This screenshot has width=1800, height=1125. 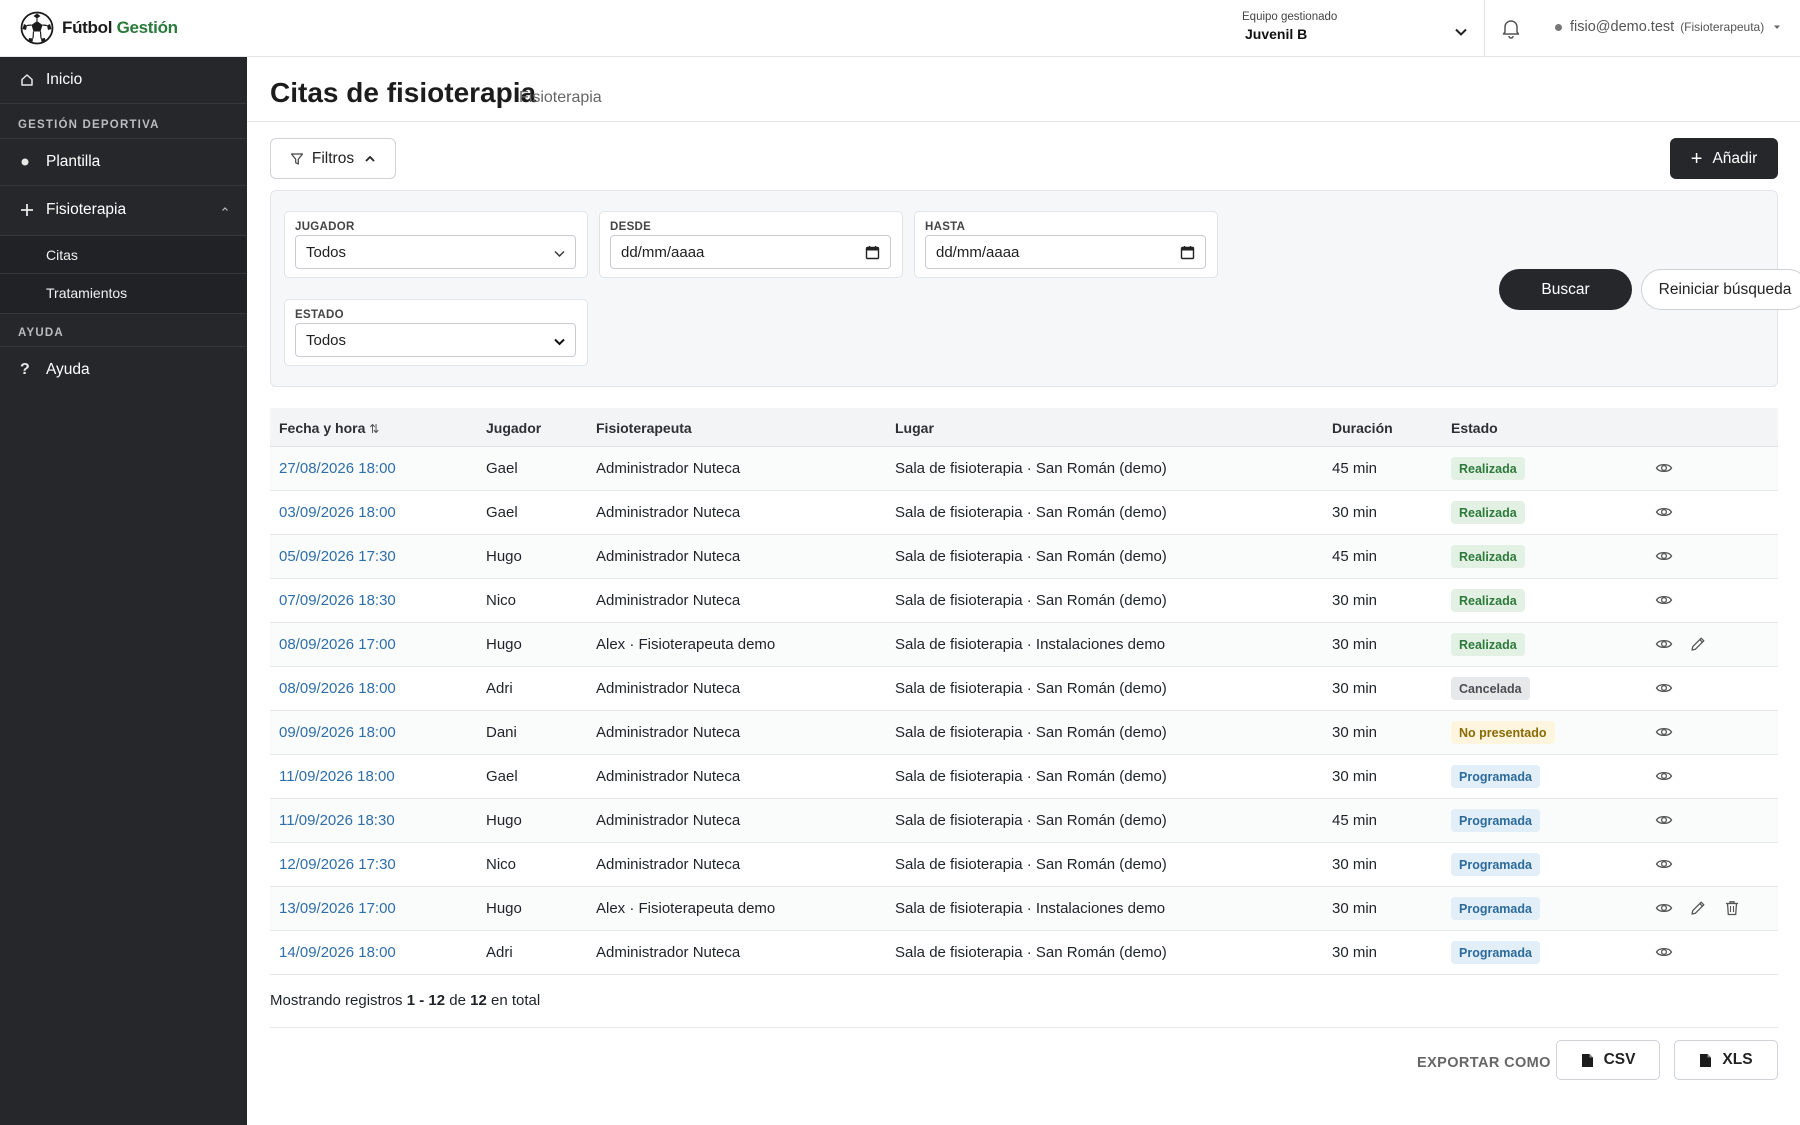 What do you see at coordinates (1726, 1060) in the screenshot?
I see `export-xls-button: XLS` at bounding box center [1726, 1060].